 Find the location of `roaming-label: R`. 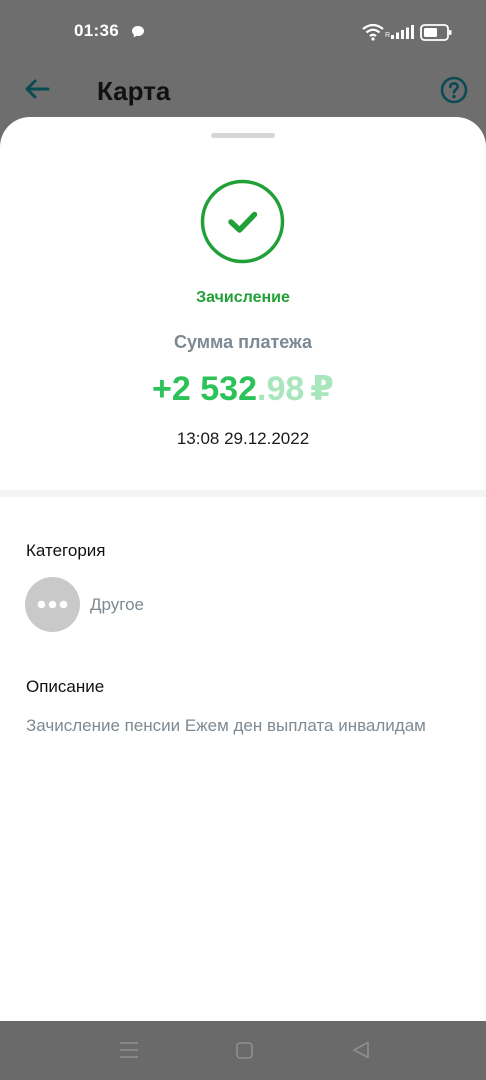

roaming-label: R is located at coordinates (388, 35).